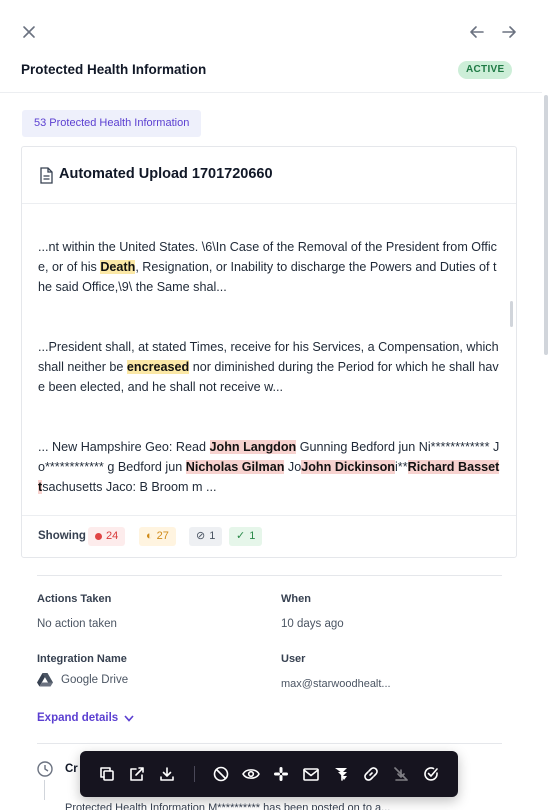 This screenshot has width=550, height=810. What do you see at coordinates (71, 769) in the screenshot?
I see `timeline-entry-title: Cr` at bounding box center [71, 769].